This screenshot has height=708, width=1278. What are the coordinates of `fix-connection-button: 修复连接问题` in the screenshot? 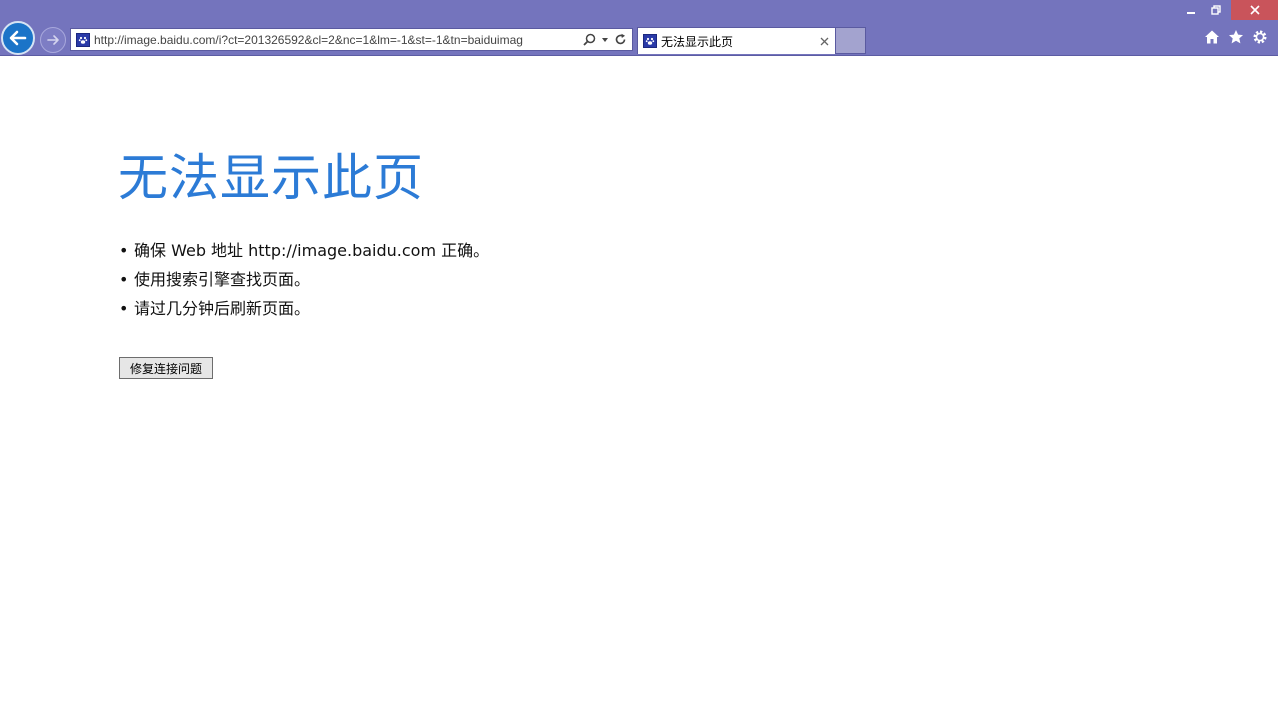 It's located at (166, 368).